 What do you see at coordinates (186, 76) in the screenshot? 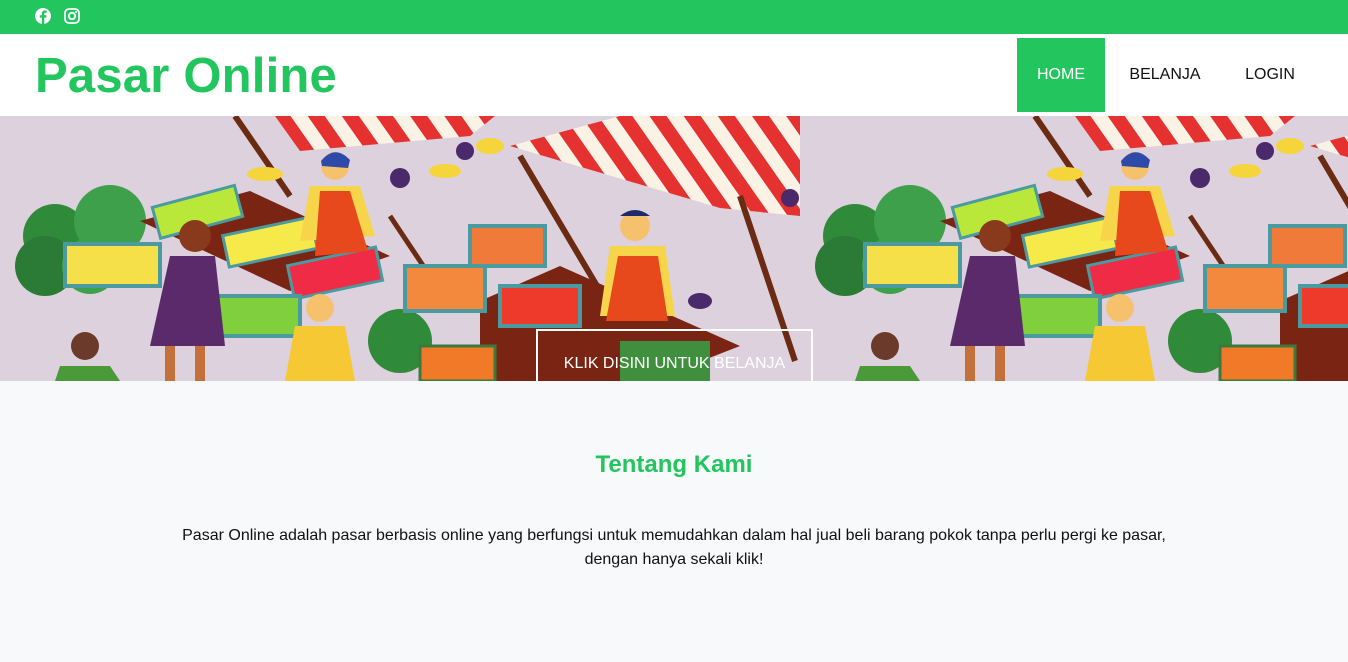
I see `brand-logo: Pasar Online` at bounding box center [186, 76].